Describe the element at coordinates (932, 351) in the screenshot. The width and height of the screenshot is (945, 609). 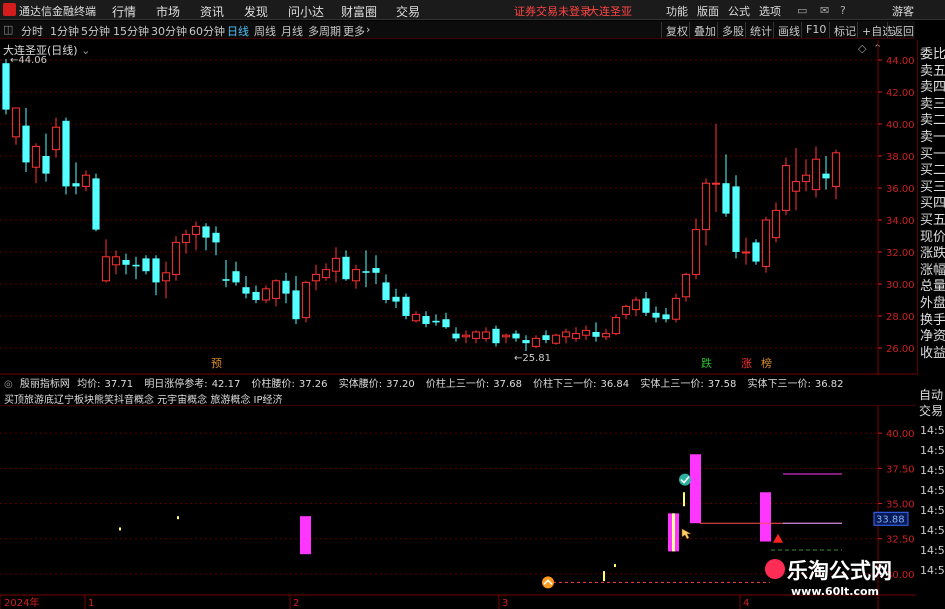
I see `sidebar-quote-label: 收益` at that location.